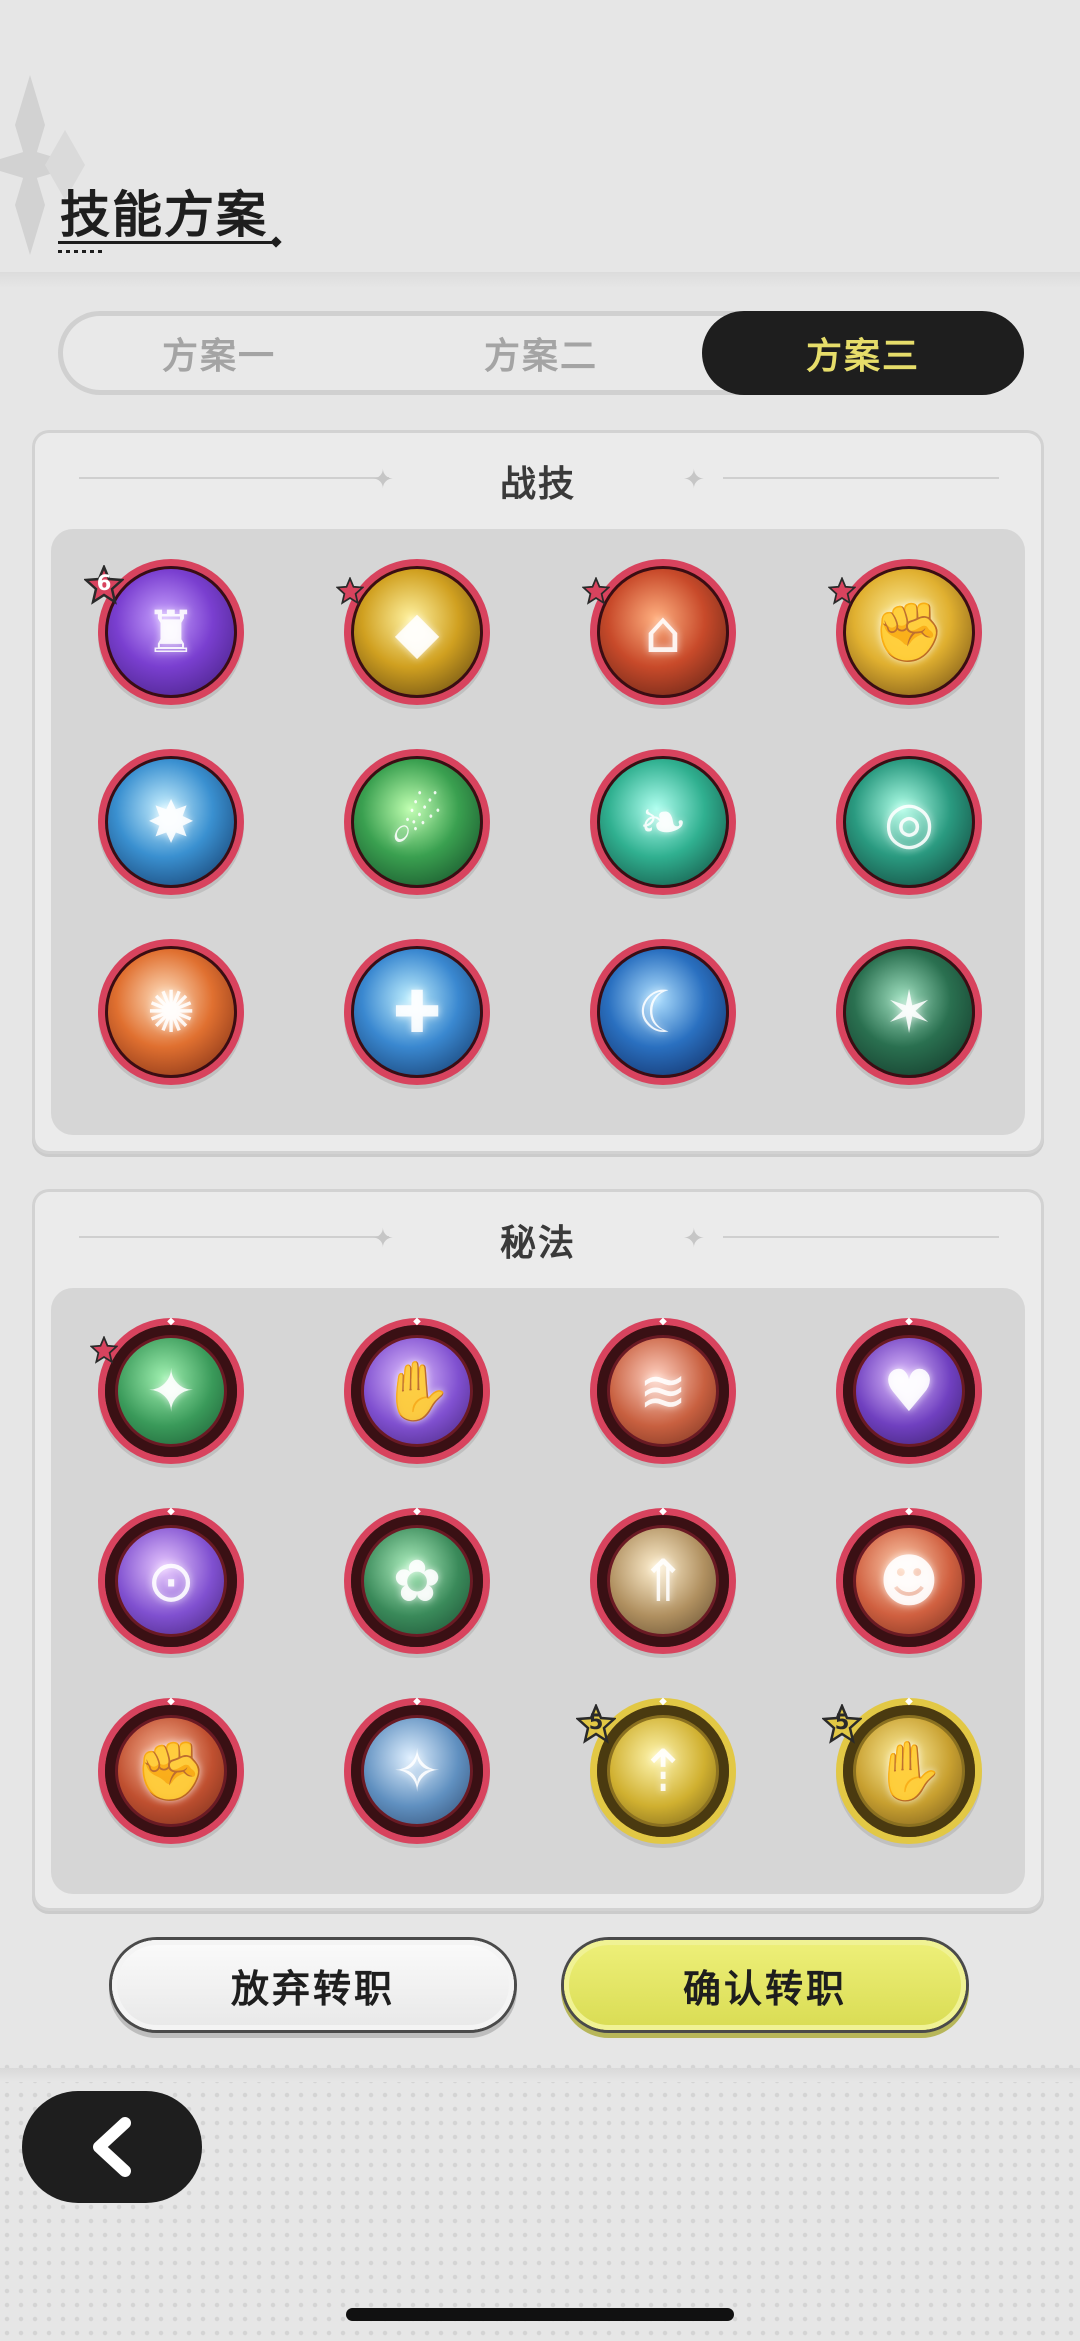 Image resolution: width=1080 pixels, height=2341 pixels. I want to click on skill-glyph-icon: ☾, so click(663, 1012).